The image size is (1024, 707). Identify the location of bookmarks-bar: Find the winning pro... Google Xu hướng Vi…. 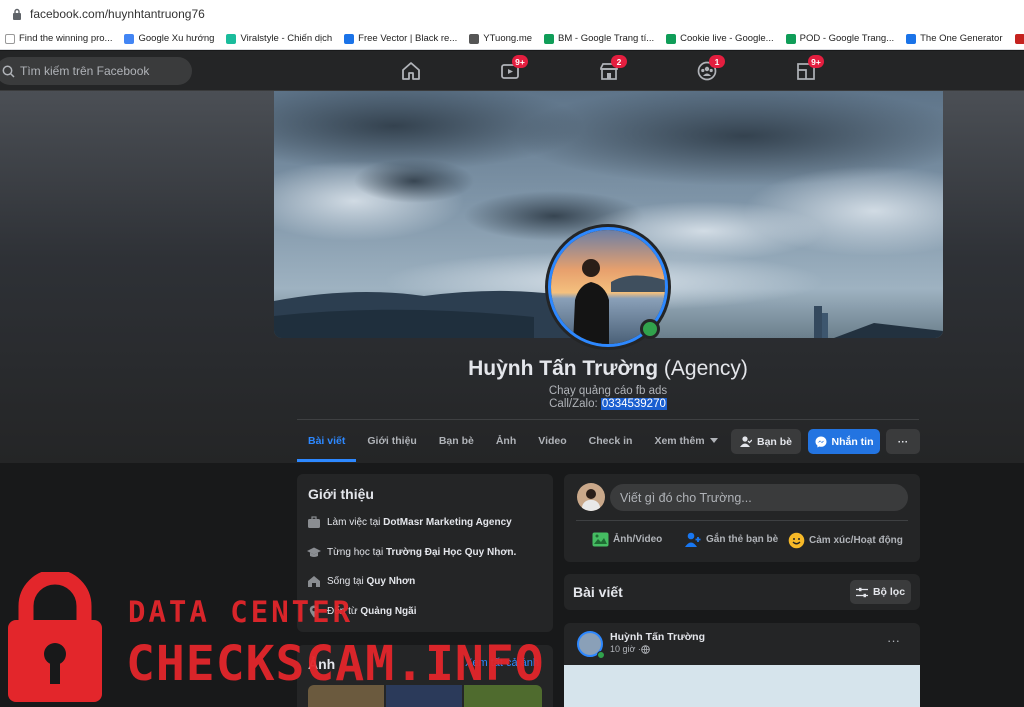
(512, 39).